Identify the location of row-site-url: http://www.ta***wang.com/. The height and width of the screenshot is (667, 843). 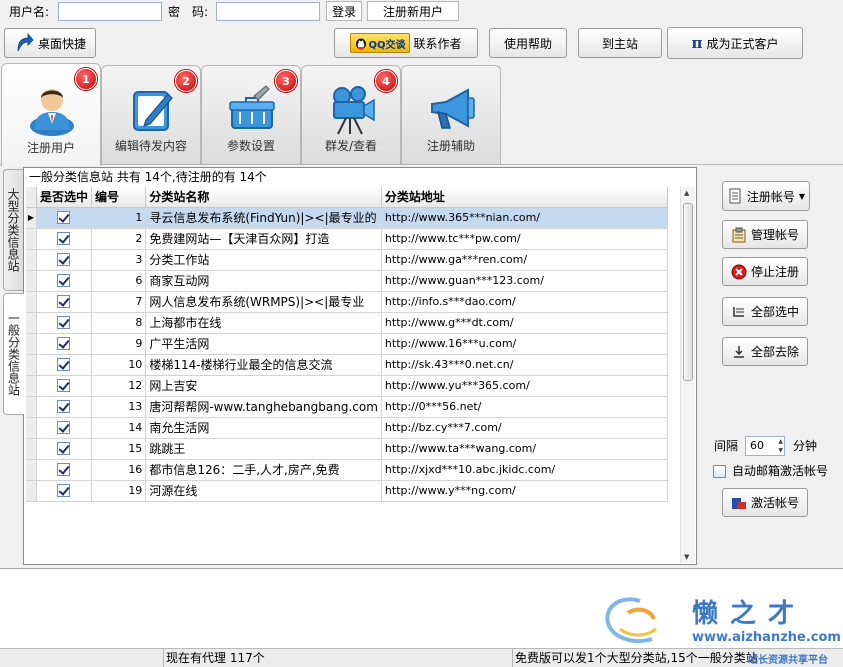
(524, 449).